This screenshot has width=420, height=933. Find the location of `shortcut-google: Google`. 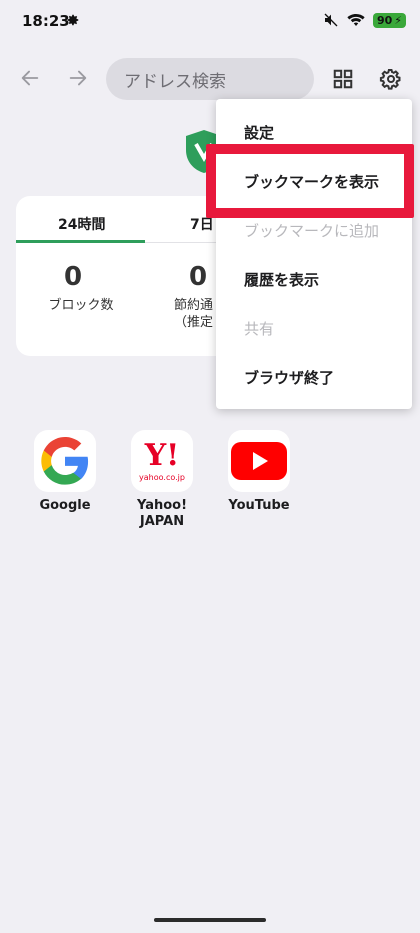

shortcut-google: Google is located at coordinates (65, 472).